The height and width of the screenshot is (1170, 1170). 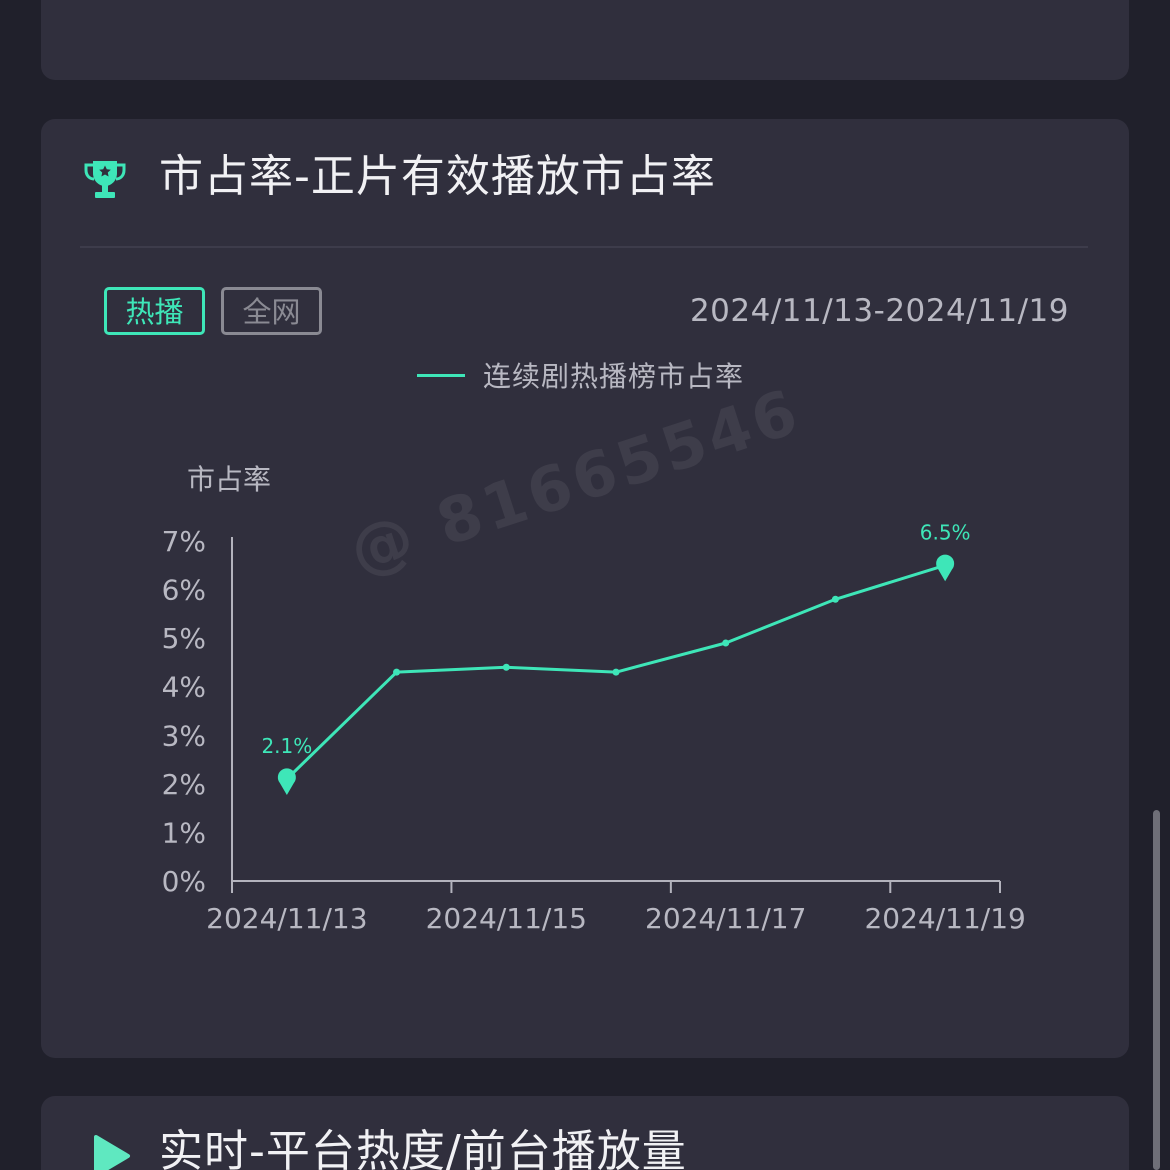 I want to click on y-axis-label: 市占率, so click(x=229, y=479).